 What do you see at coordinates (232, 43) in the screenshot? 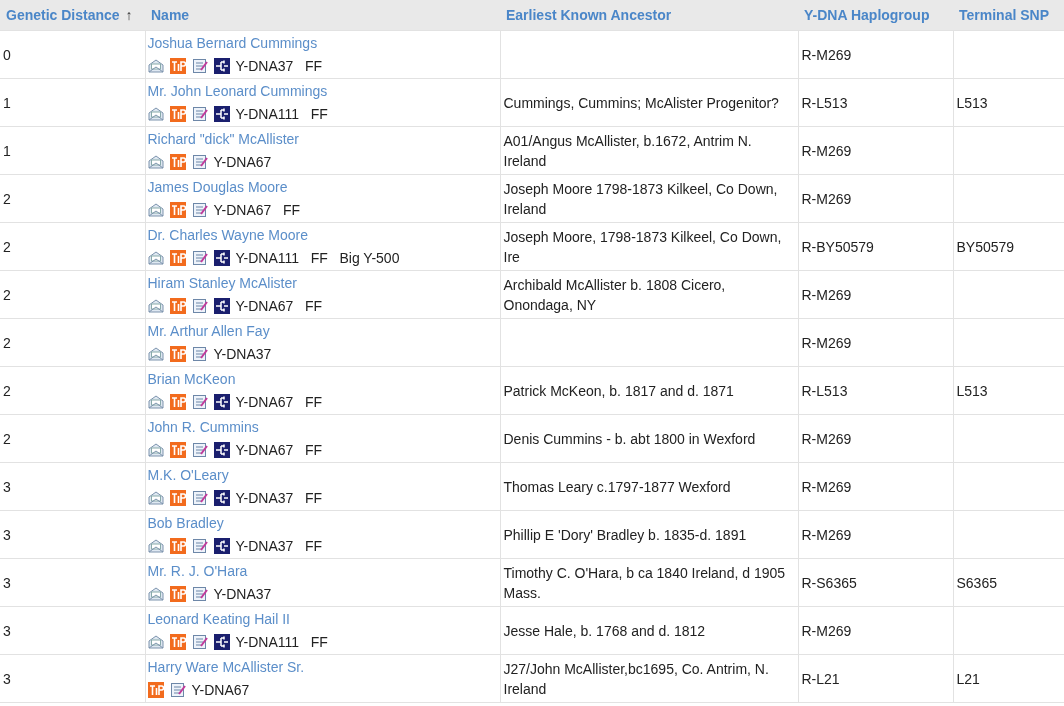
I see `member-link: Joshua Bernard Cummings` at bounding box center [232, 43].